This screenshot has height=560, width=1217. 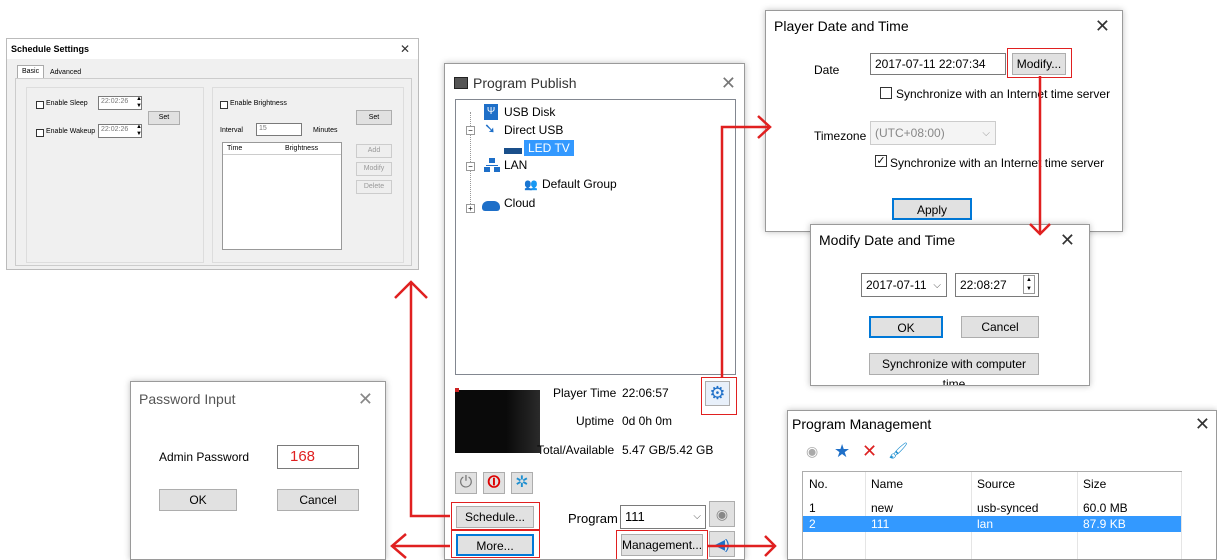 What do you see at coordinates (745, 251) in the screenshot?
I see `arrow-to-datetime` at bounding box center [745, 251].